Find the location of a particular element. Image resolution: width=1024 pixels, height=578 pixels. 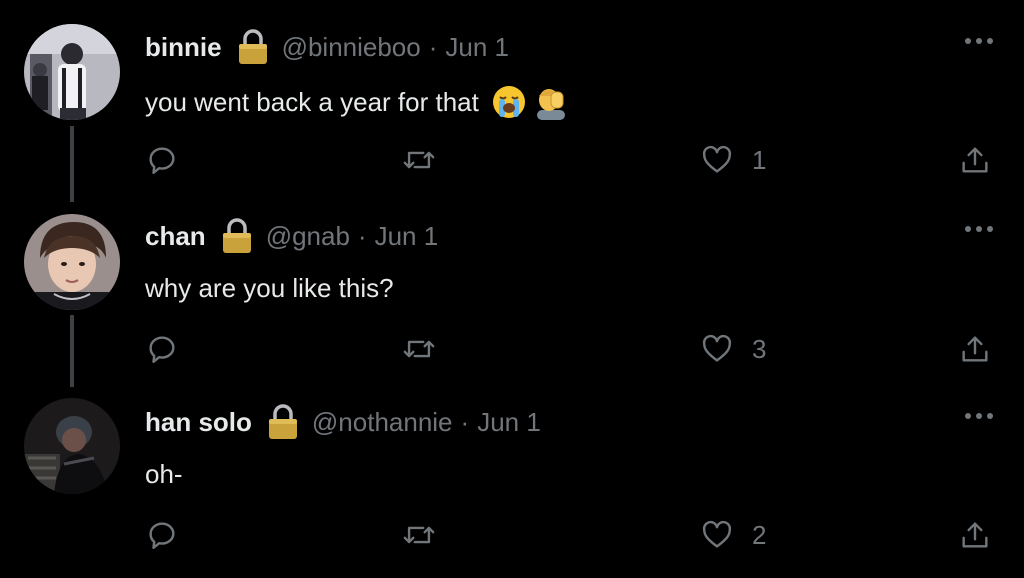

display-name: han solo is located at coordinates (198, 422).